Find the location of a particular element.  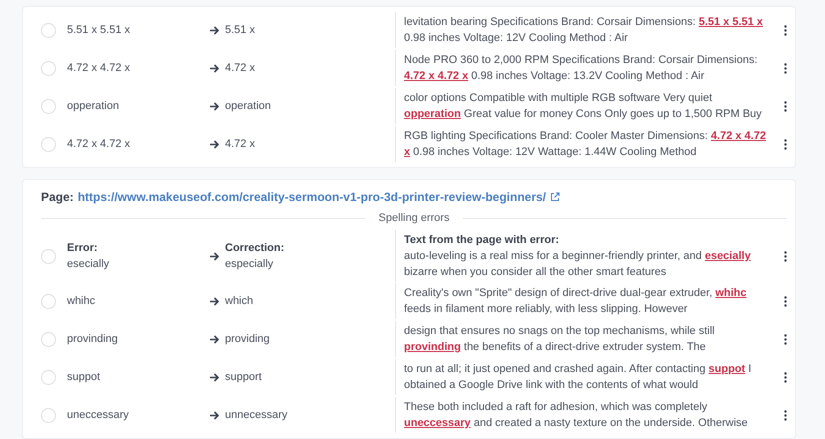

context-text: RGB lighting Specifications Brand: Cooler Master Dimensions: 4.72 x 4.72 x 0.98 inches Voltage: 12V Wattage: 1.44W Cooling Method is located at coordinates (585, 144).